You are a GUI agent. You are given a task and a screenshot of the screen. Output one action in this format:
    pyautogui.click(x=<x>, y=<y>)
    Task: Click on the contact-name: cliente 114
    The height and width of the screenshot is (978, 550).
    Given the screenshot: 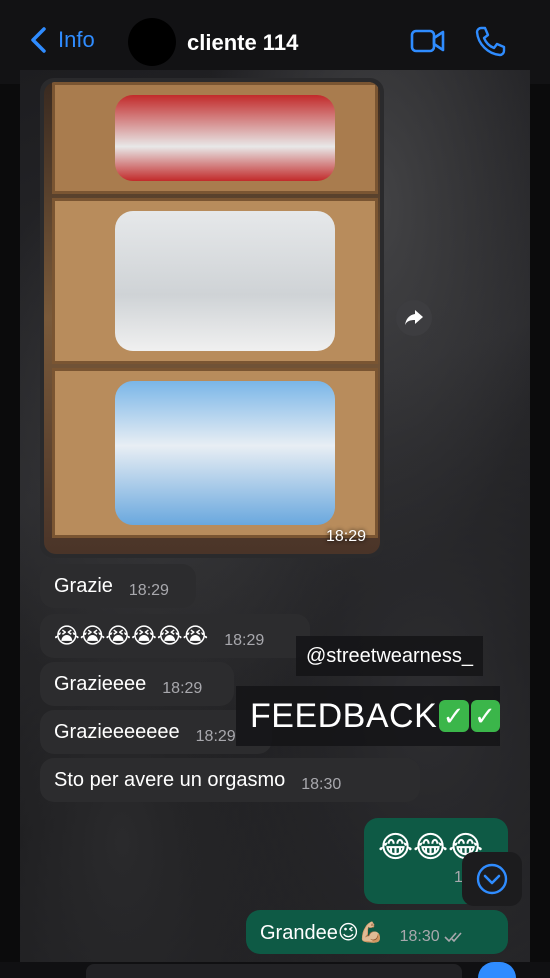 What is the action you would take?
    pyautogui.click(x=242, y=43)
    